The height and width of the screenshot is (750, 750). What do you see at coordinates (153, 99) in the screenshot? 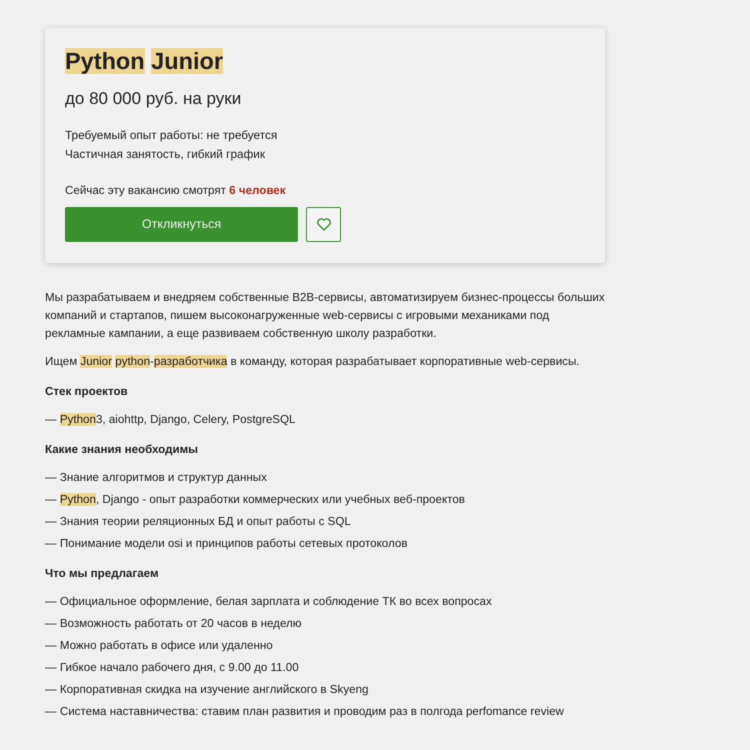
I see `salary: до 80 000 руб. на руки` at bounding box center [153, 99].